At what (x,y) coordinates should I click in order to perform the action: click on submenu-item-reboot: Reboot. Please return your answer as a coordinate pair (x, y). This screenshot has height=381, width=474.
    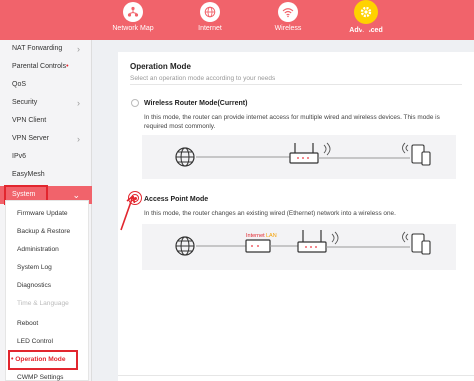
    Looking at the image, I should click on (46, 324).